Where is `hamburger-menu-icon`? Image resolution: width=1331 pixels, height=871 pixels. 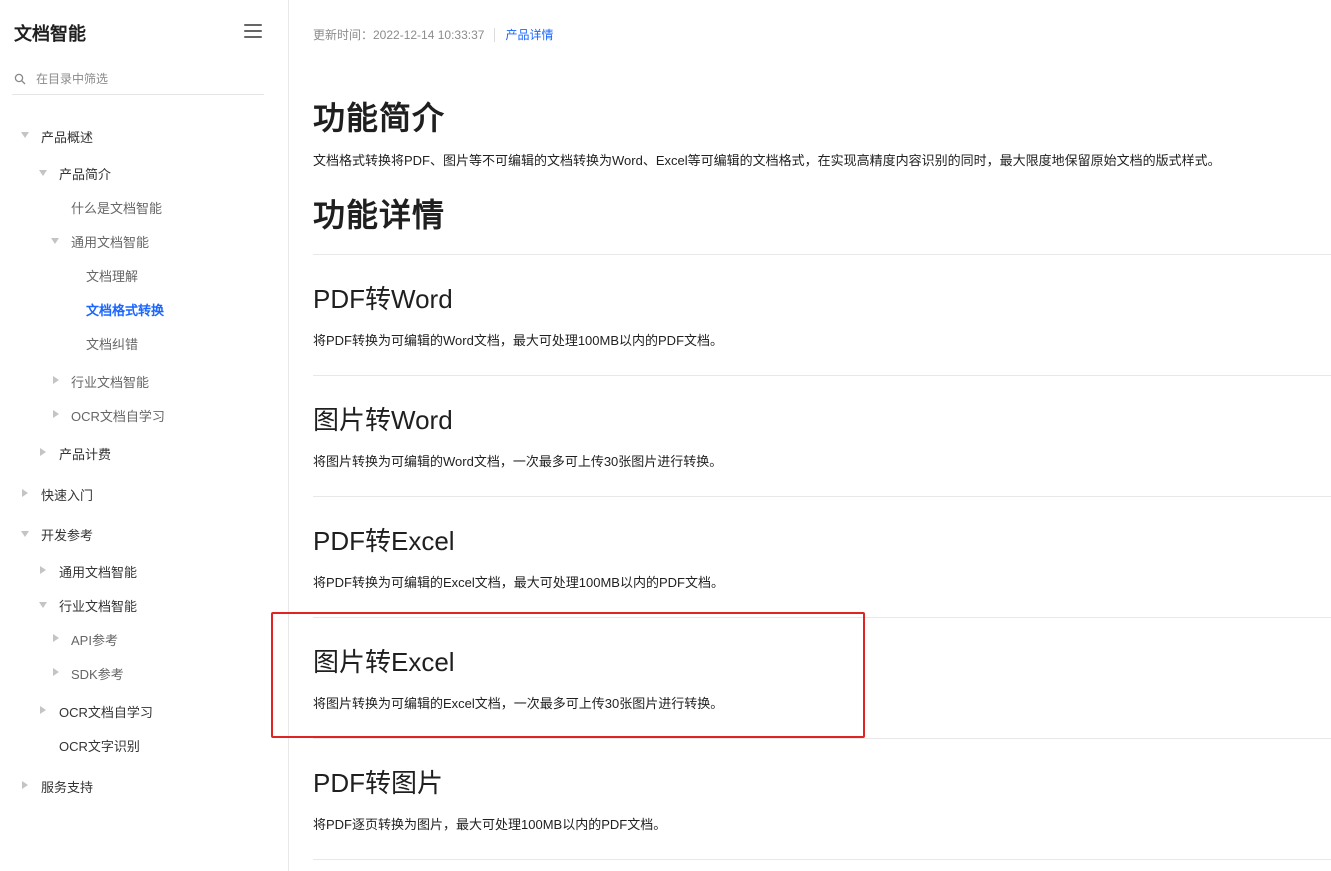
hamburger-menu-icon is located at coordinates (253, 31).